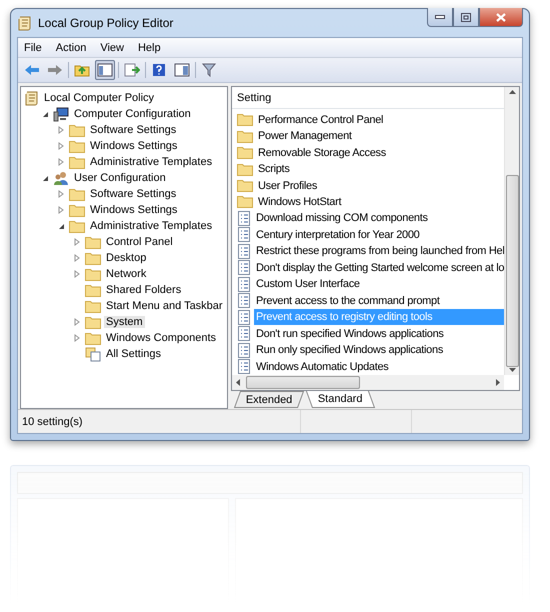 This screenshot has width=550, height=612. I want to click on users-icon, so click(61, 178).